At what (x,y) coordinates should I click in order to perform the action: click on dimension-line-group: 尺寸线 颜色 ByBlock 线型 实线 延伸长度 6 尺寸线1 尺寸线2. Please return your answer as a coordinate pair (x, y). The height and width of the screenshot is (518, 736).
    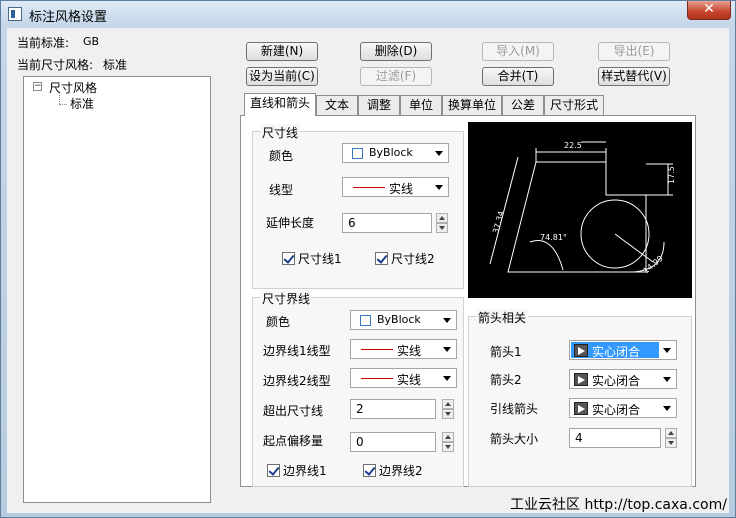
    Looking at the image, I should click on (358, 206).